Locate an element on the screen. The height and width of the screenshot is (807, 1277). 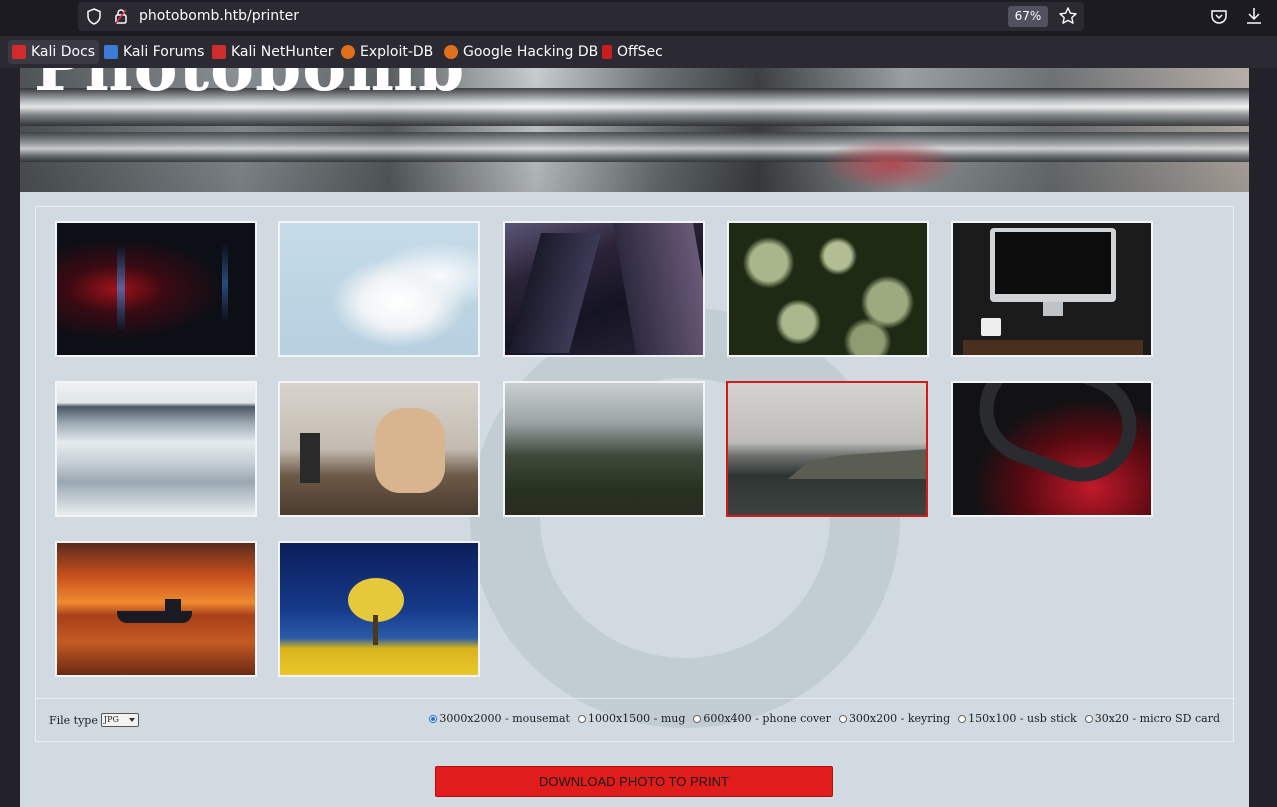
downloads-icon is located at coordinates (1254, 16).